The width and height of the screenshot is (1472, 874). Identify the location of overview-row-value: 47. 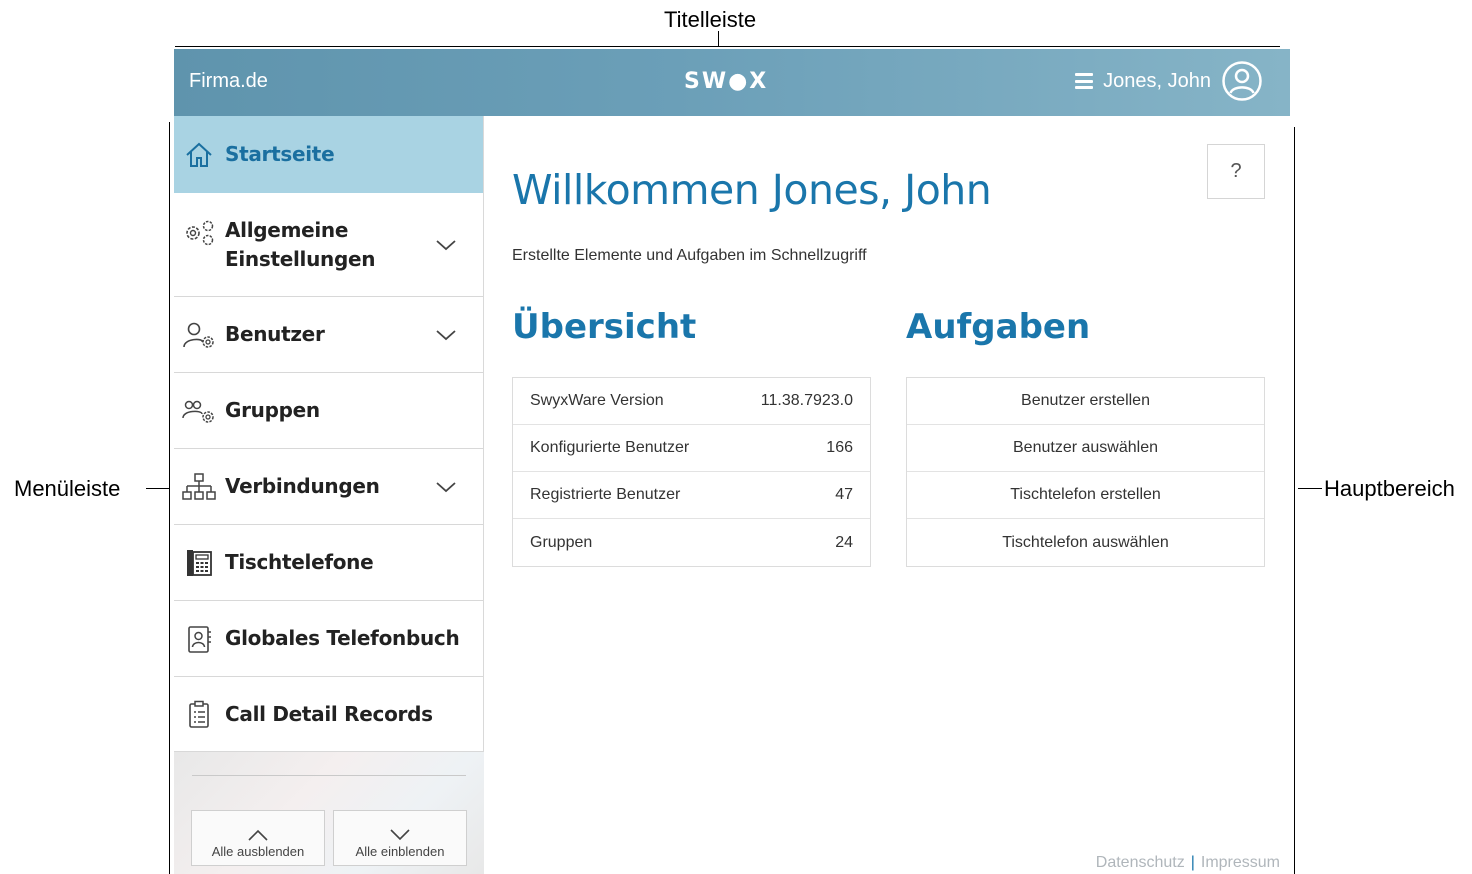
(844, 494).